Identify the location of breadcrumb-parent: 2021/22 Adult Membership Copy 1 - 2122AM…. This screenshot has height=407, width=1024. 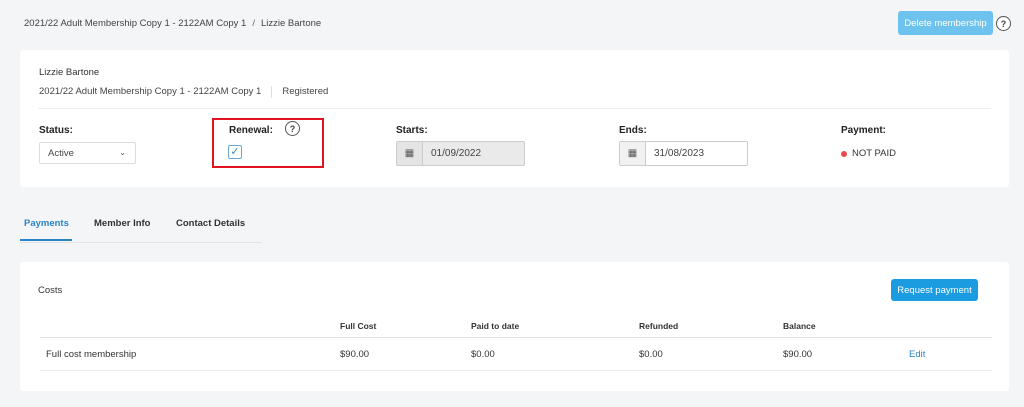
(135, 23).